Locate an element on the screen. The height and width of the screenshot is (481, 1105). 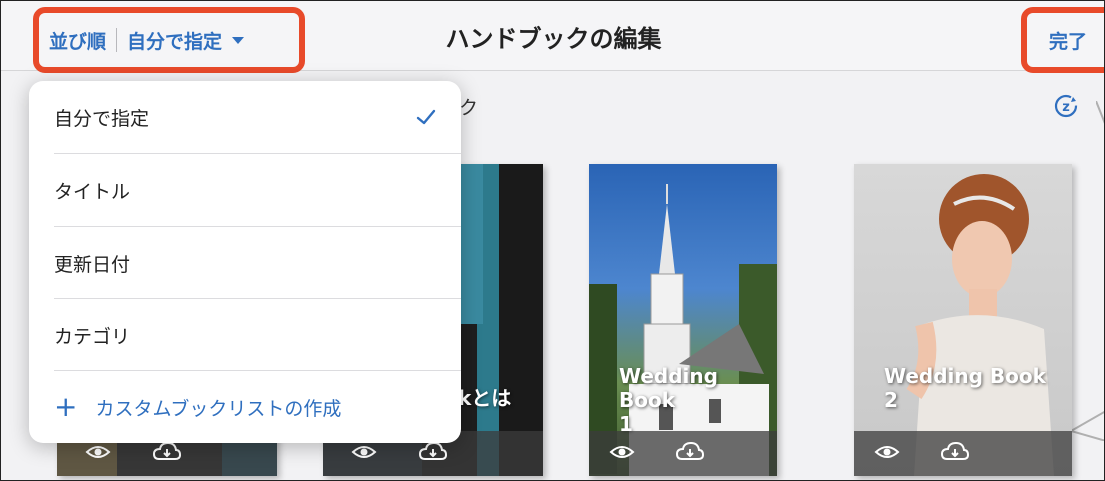
book-title: kとは is located at coordinates (484, 398).